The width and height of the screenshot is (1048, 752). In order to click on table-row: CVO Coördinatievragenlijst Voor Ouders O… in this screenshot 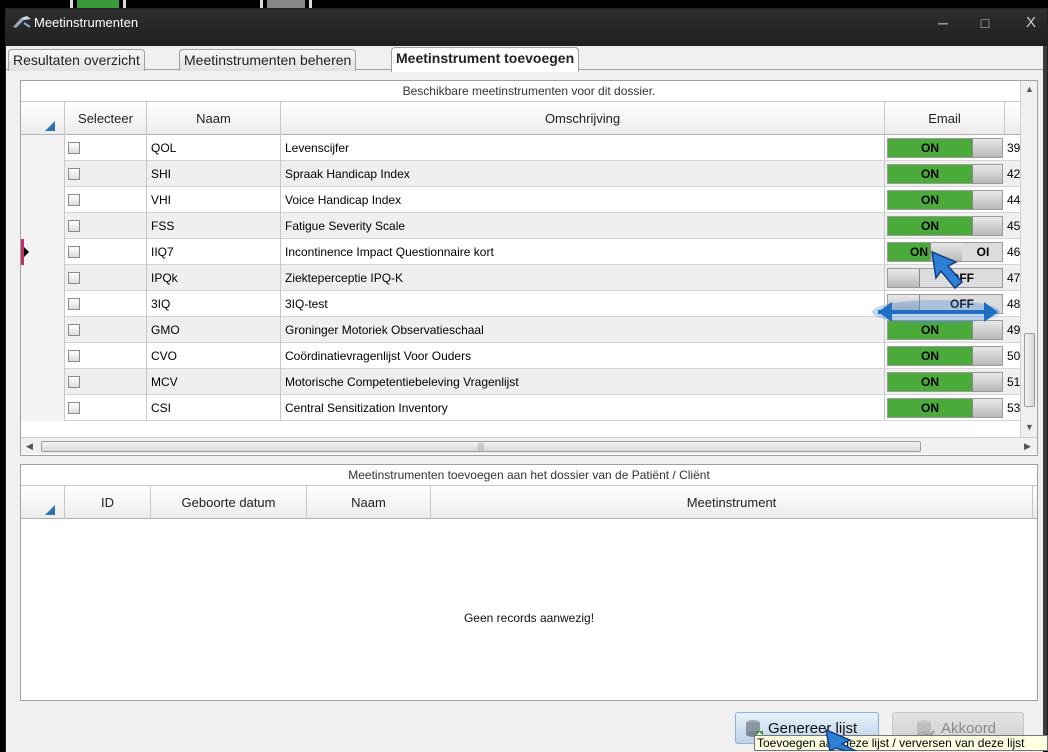, I will do `click(521, 356)`.